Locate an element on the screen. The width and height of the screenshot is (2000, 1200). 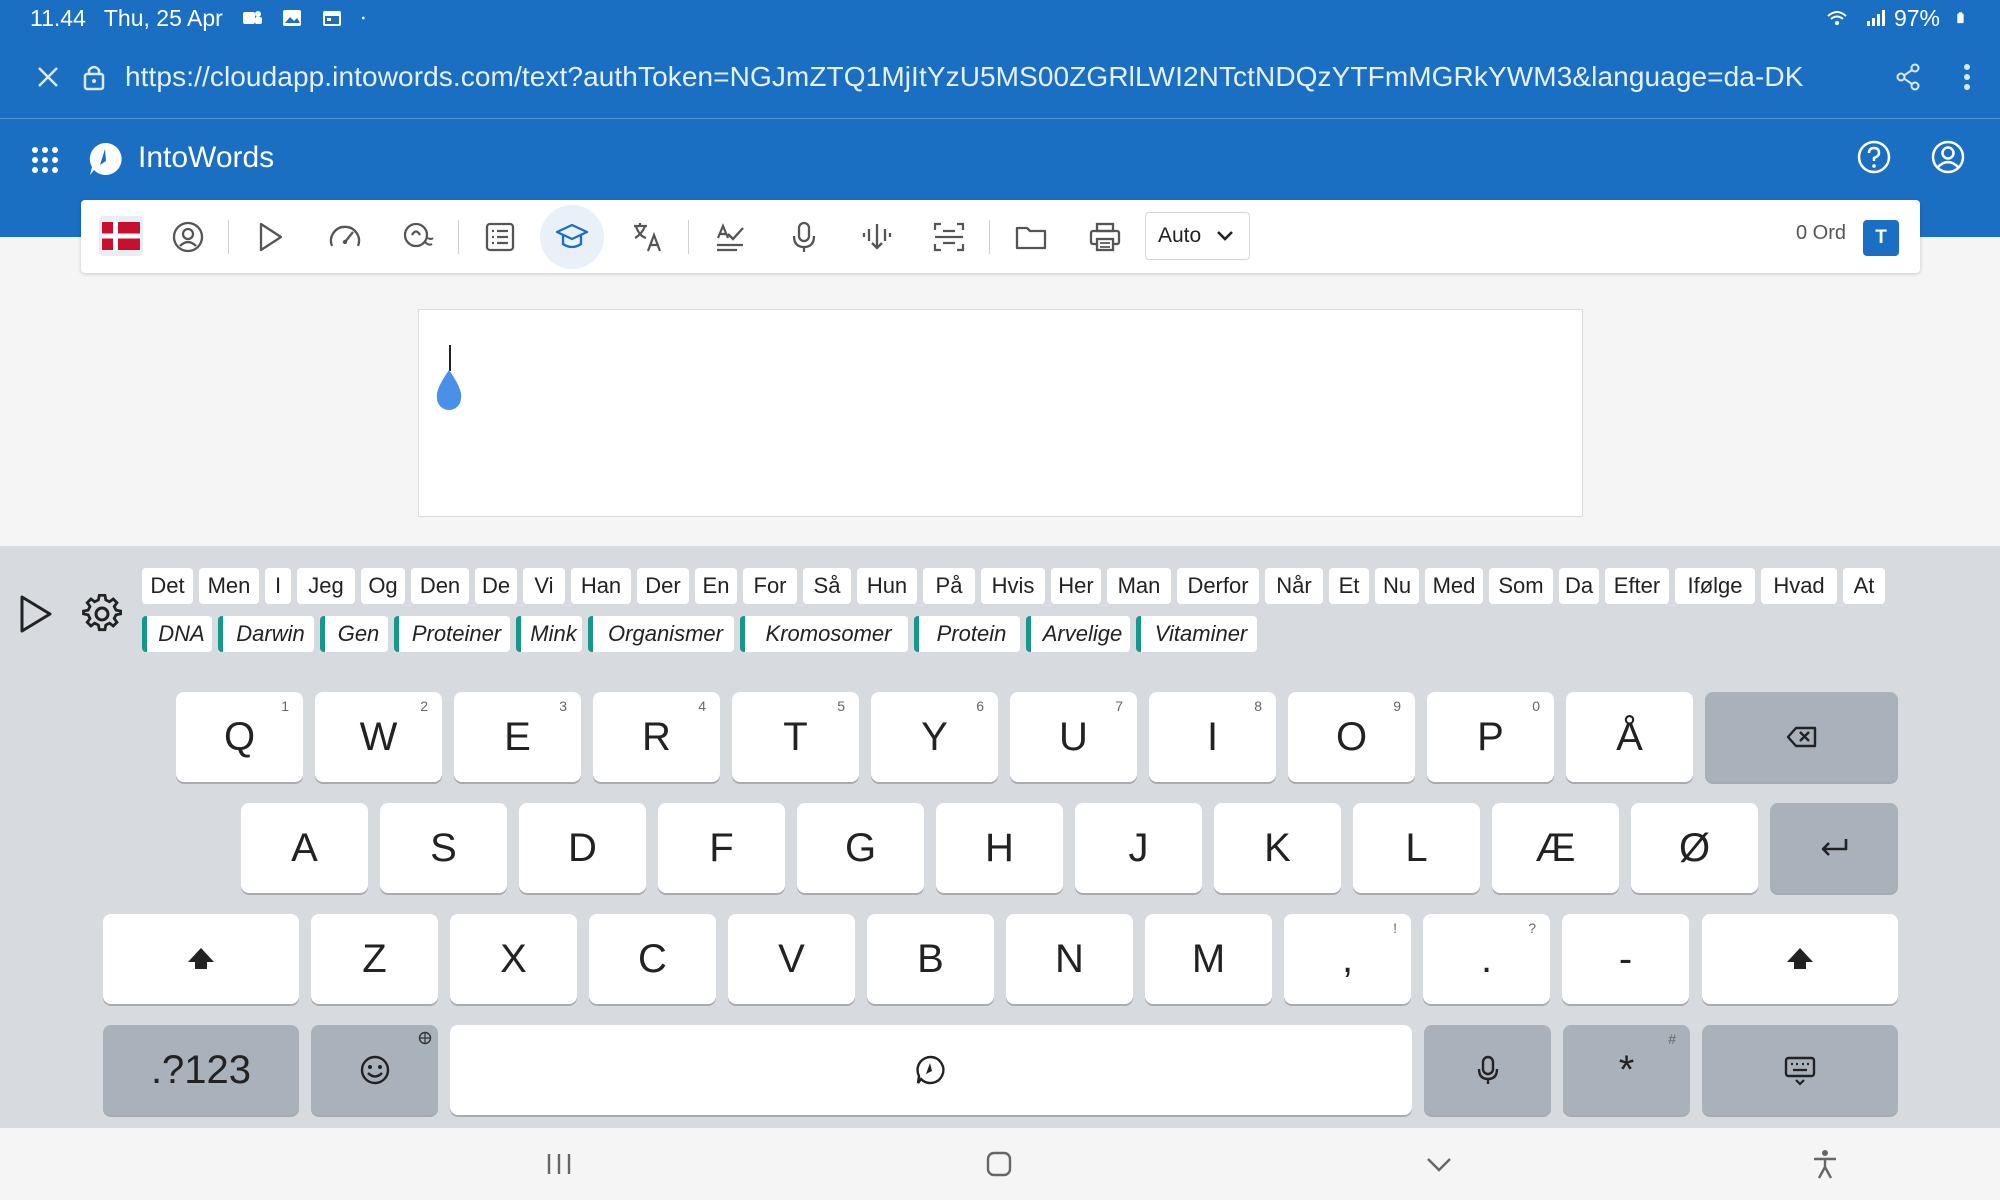
key-i: I8 is located at coordinates (1212, 737).